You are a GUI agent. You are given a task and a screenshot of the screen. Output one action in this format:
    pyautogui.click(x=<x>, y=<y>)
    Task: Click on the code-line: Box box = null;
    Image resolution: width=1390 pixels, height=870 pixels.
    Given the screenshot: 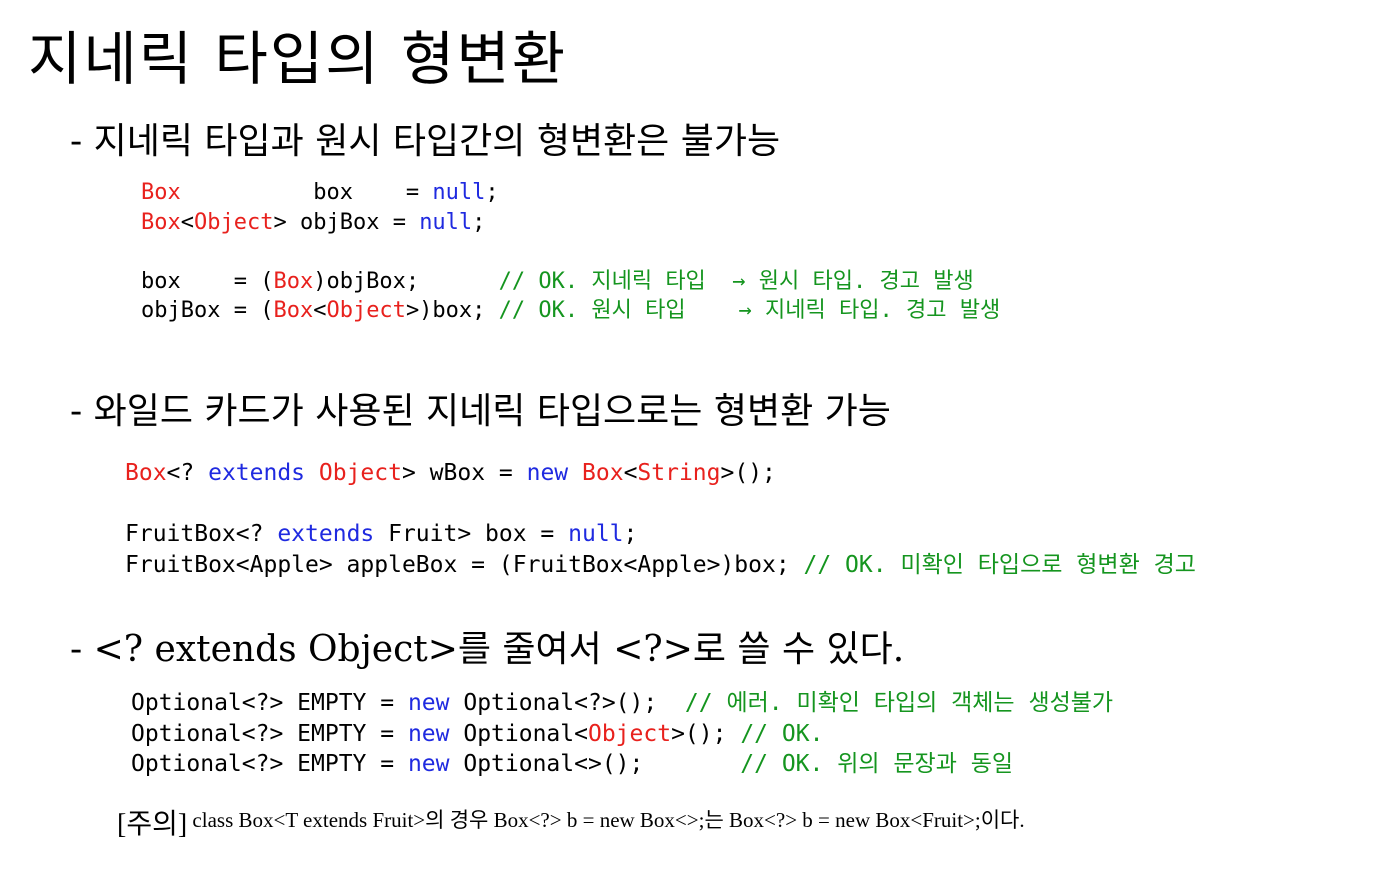 What is the action you would take?
    pyautogui.click(x=570, y=193)
    